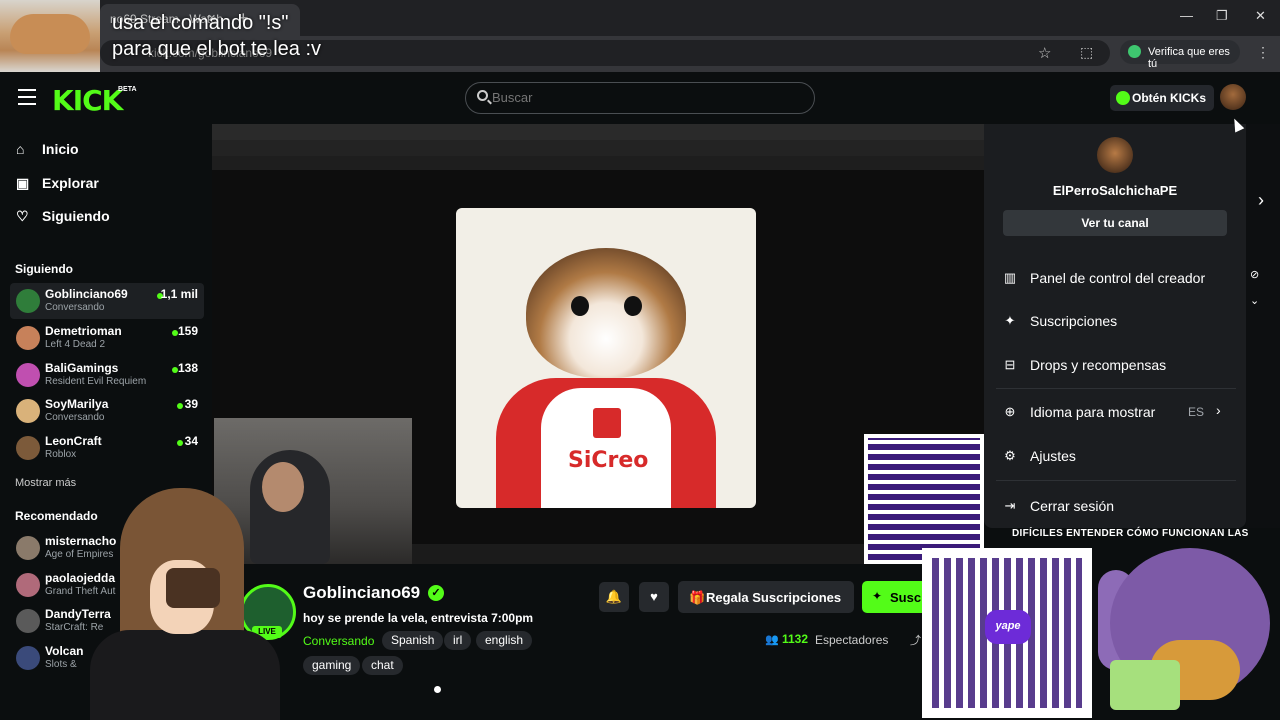 This screenshot has width=1280, height=720. Describe the element at coordinates (1263, 52) in the screenshot. I see `browser-menu-icon: ⋮` at that location.